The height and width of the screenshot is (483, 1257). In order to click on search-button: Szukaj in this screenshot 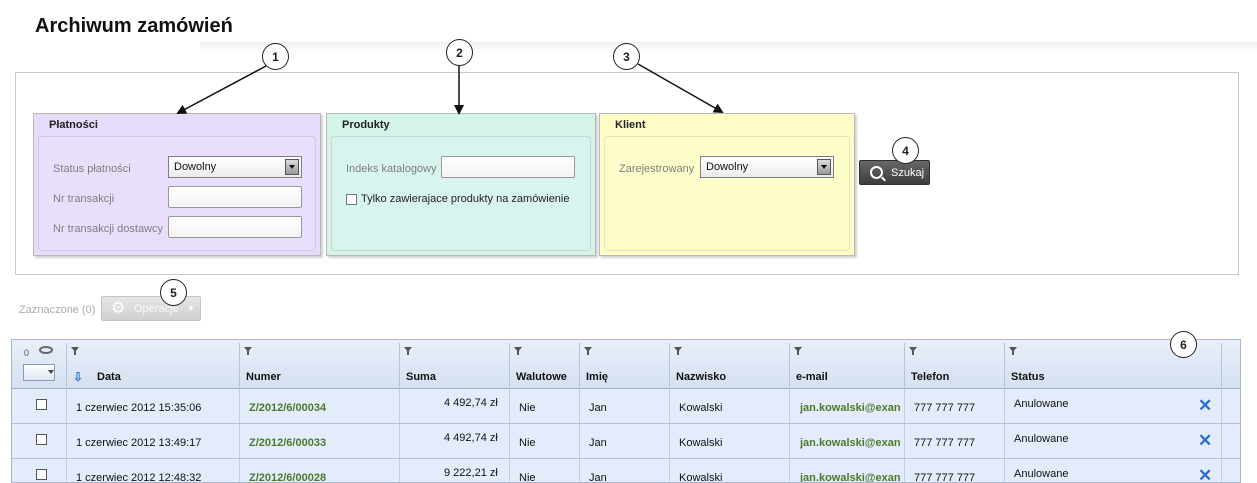, I will do `click(894, 172)`.